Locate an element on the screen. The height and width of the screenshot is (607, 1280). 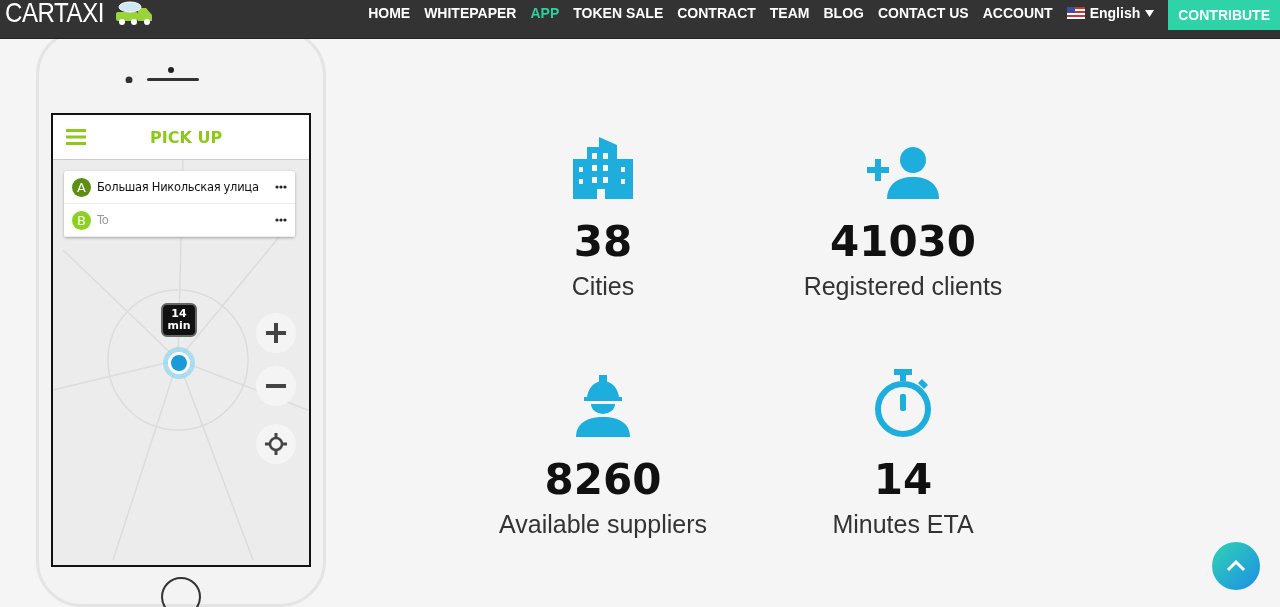
stat-value: 8260 is located at coordinates (603, 480).